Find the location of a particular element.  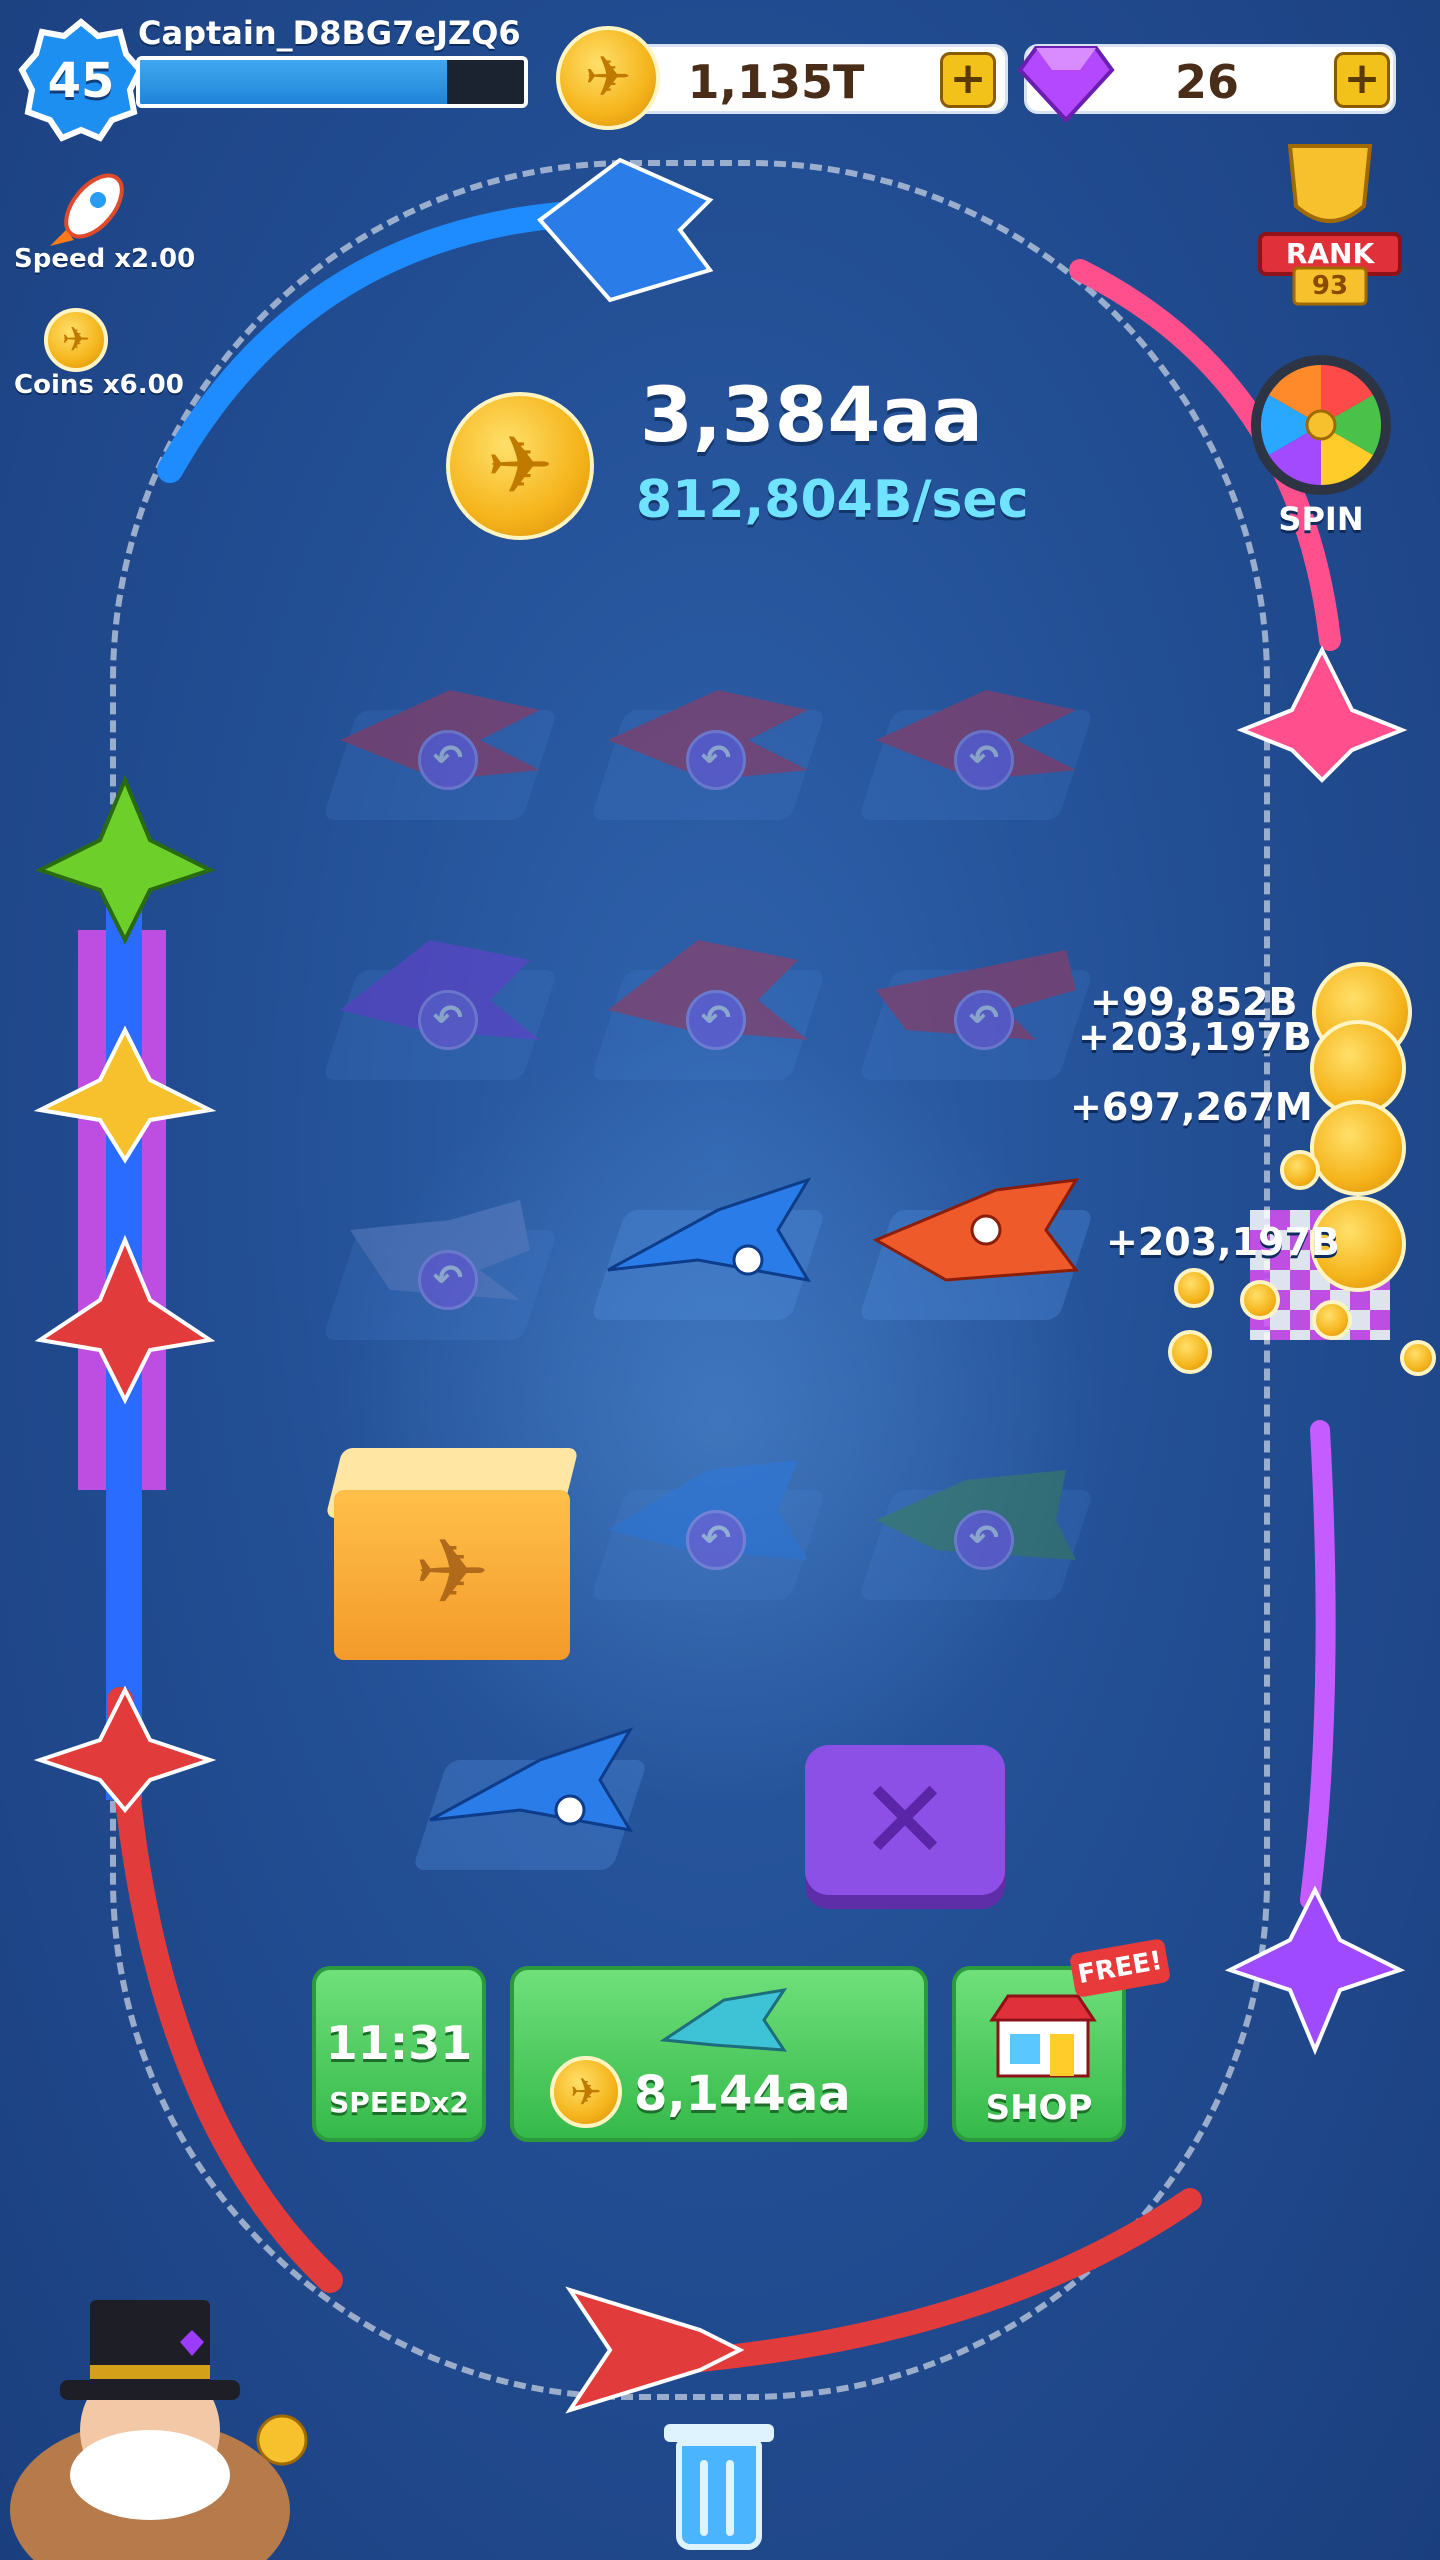

grid-slot-12: ↶ is located at coordinates (976, 1525).